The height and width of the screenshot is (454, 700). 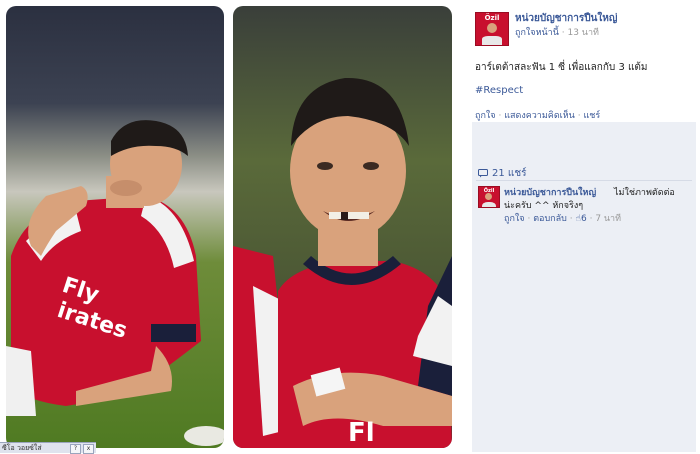 What do you see at coordinates (88, 449) in the screenshot?
I see `close-button: x` at bounding box center [88, 449].